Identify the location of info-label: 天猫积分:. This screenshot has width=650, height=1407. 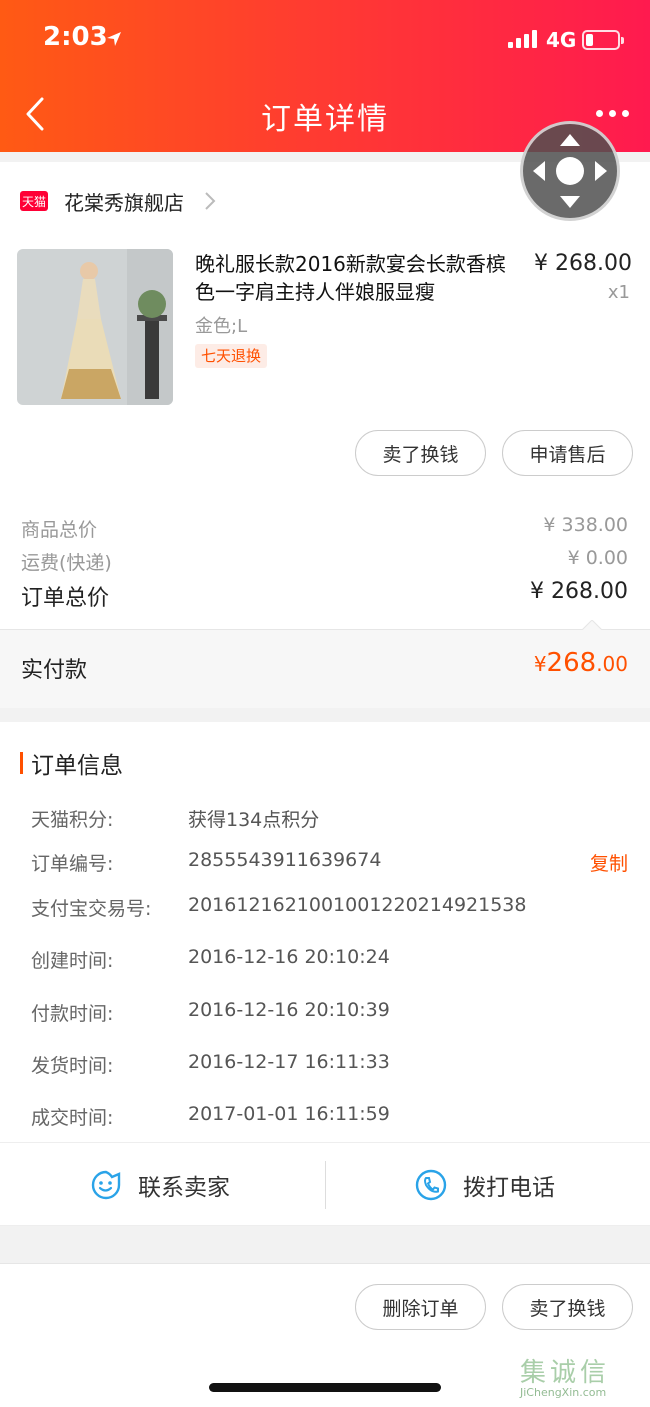
(72, 820).